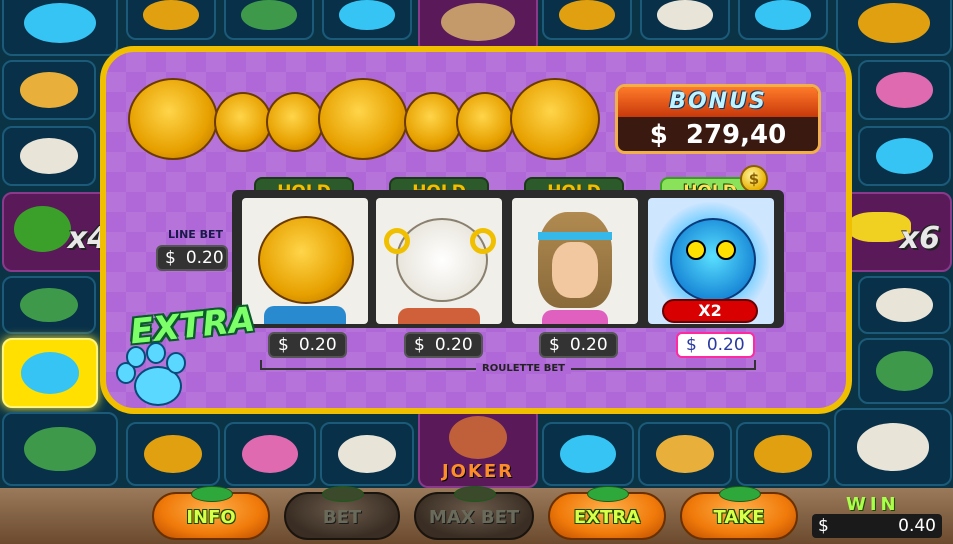  What do you see at coordinates (483, 241) in the screenshot?
I see `ram-horn-right` at bounding box center [483, 241].